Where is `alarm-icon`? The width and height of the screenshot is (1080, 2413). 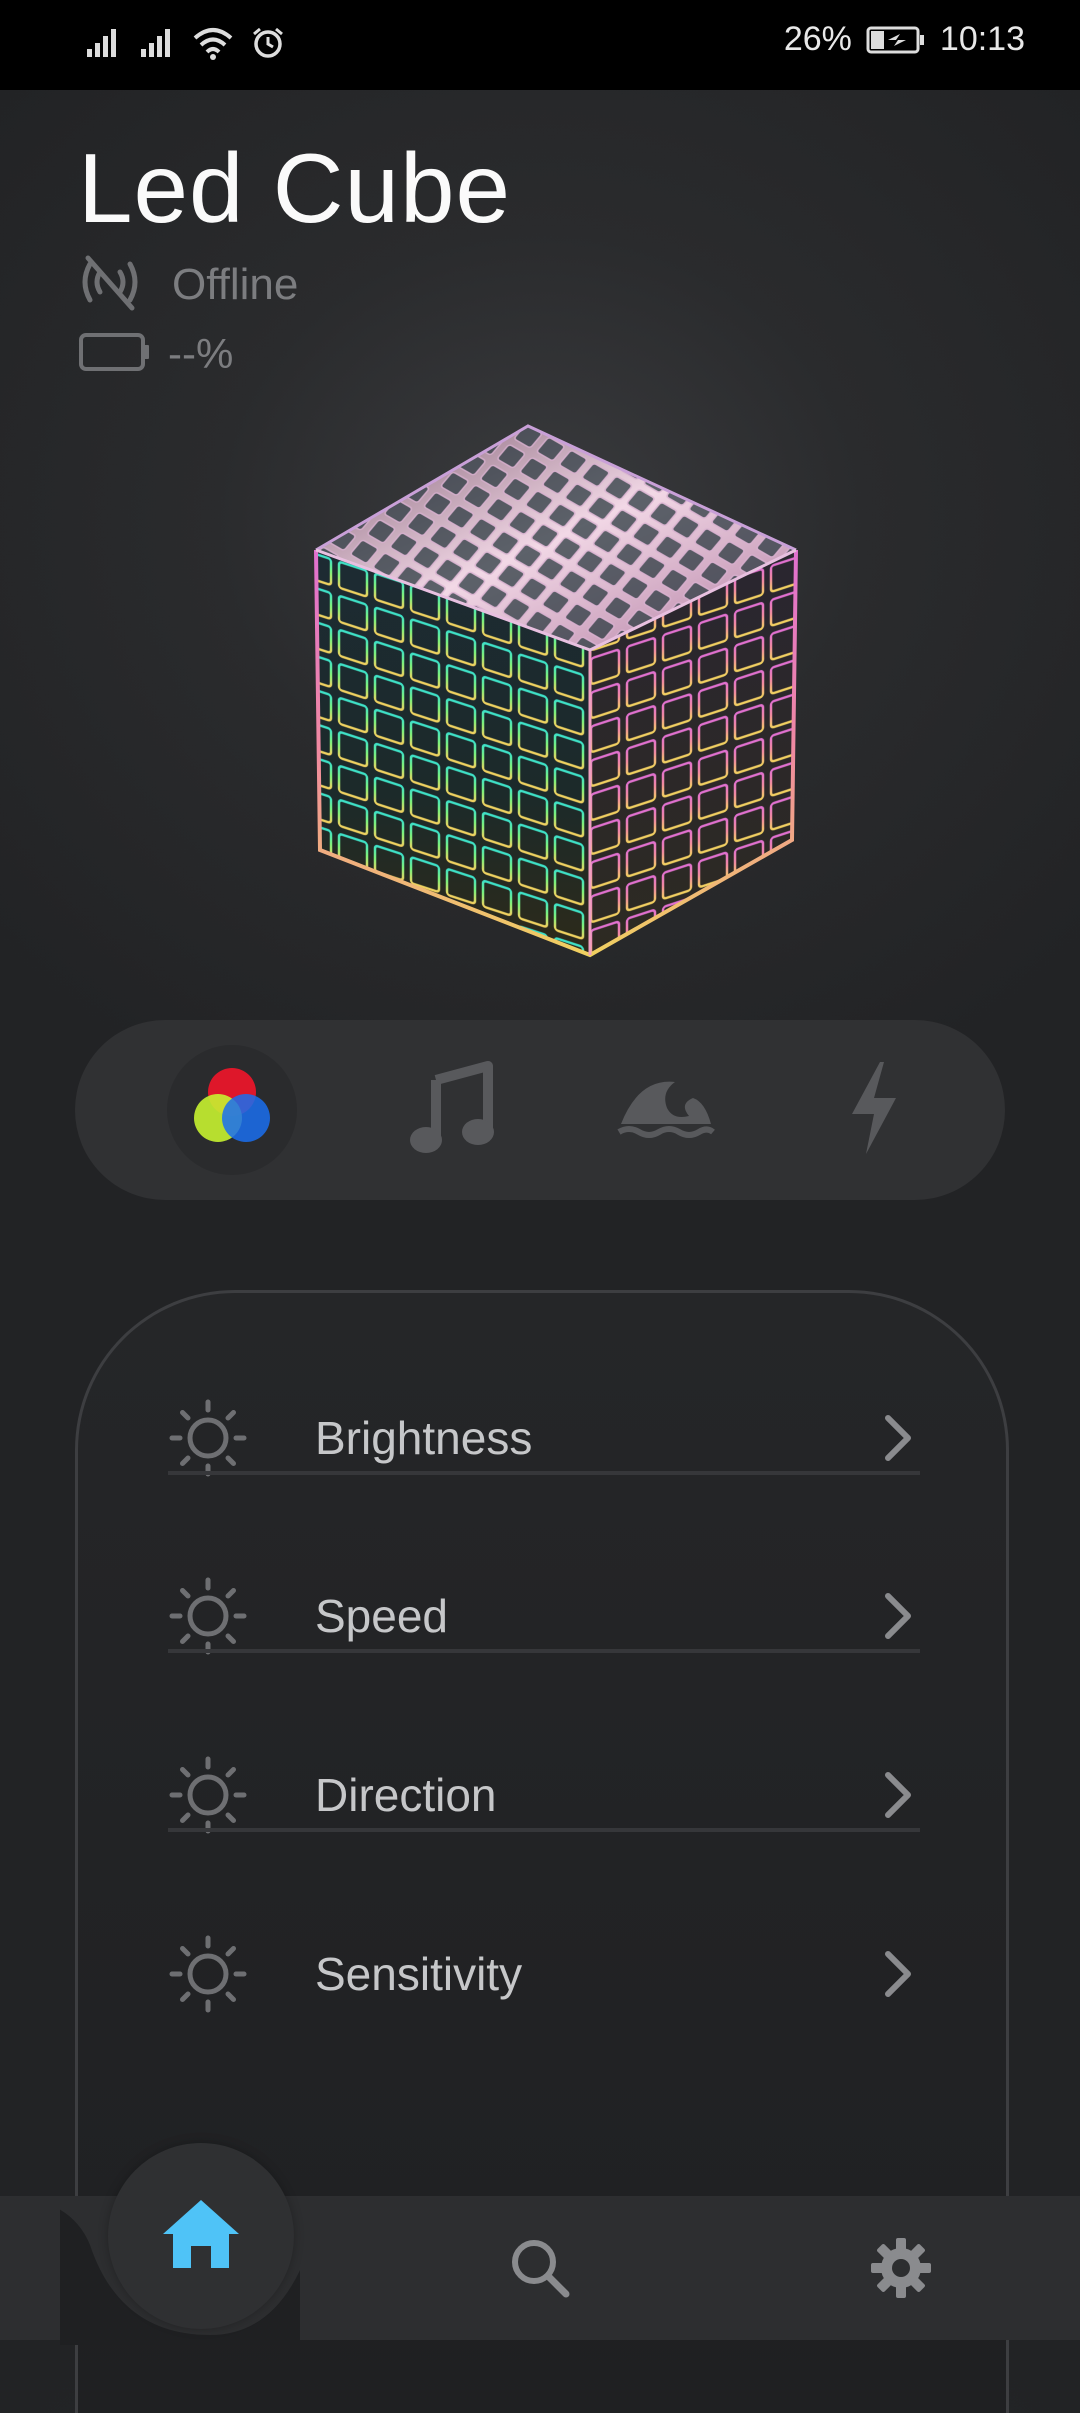 alarm-icon is located at coordinates (268, 43).